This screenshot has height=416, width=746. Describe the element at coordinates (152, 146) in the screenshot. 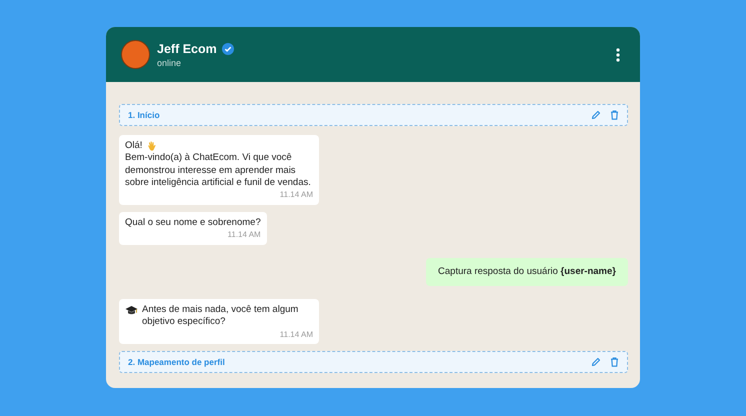

I see `waving-hand-icon` at that location.